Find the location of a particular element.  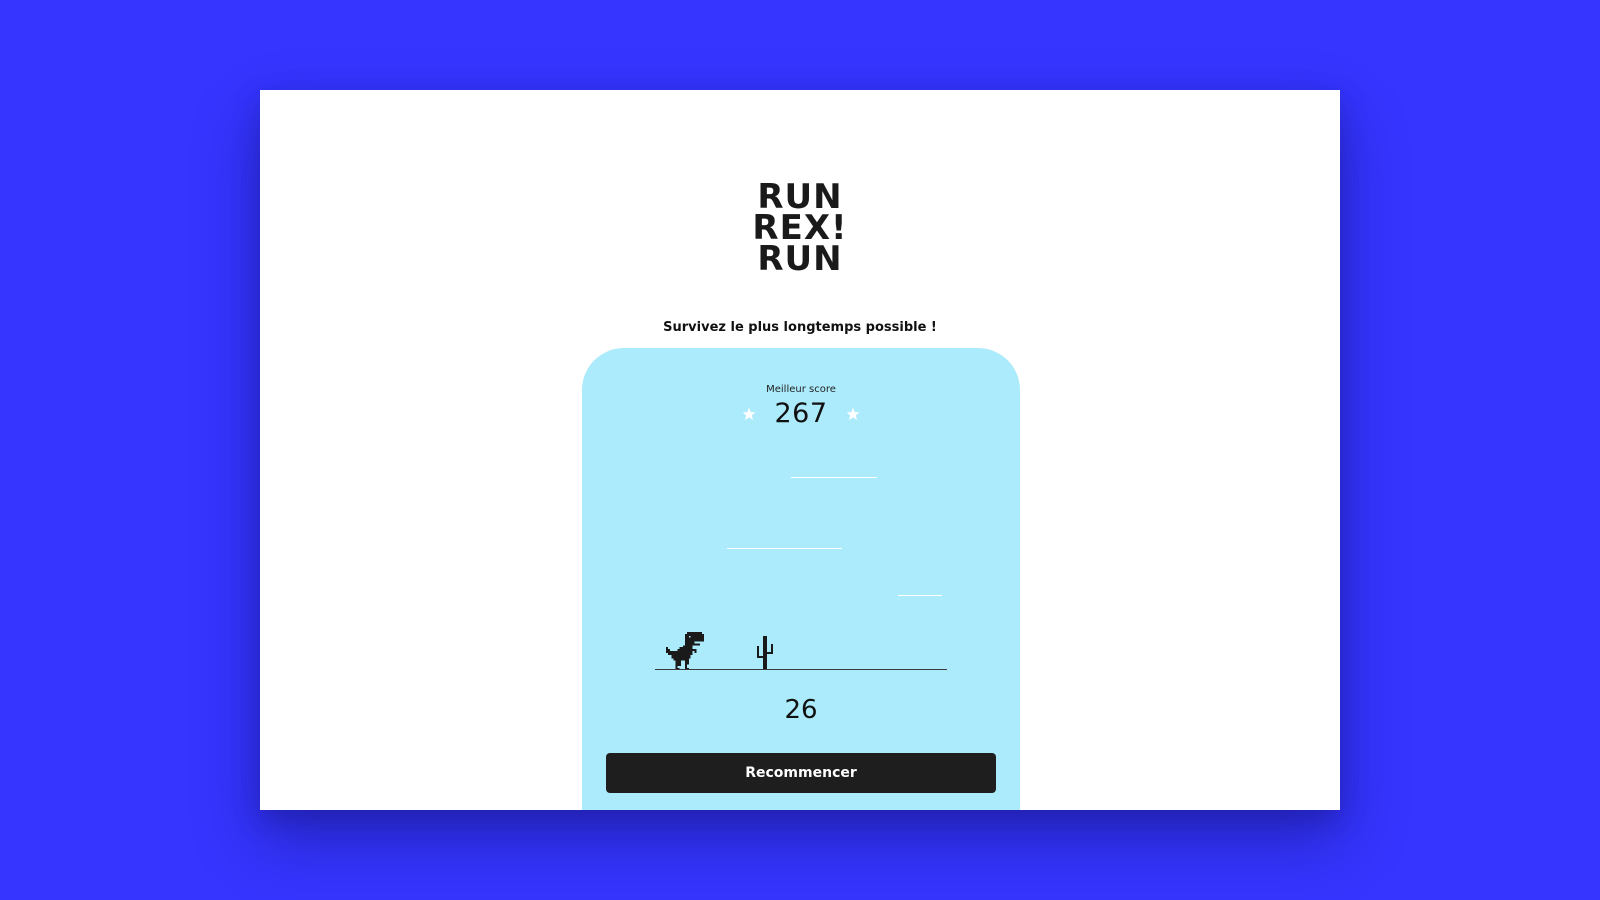

cactus-icon is located at coordinates (765, 653).